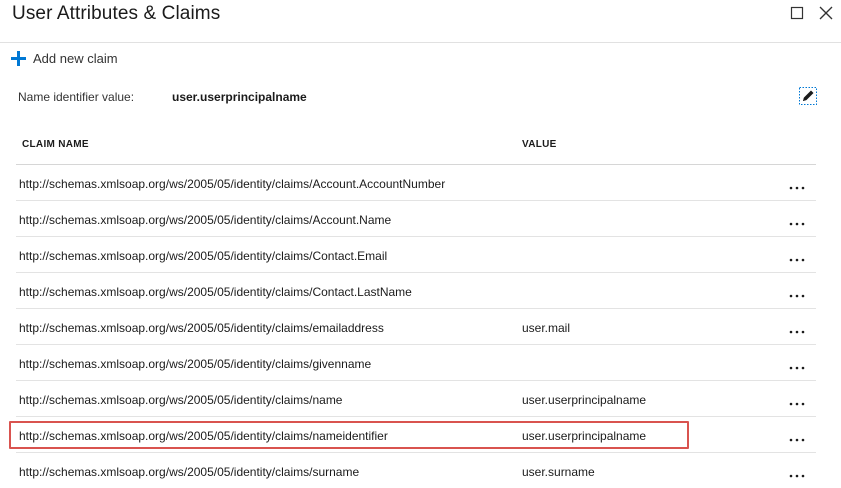  Describe the element at coordinates (546, 328) in the screenshot. I see `claim-value-cell: user.mail` at that location.